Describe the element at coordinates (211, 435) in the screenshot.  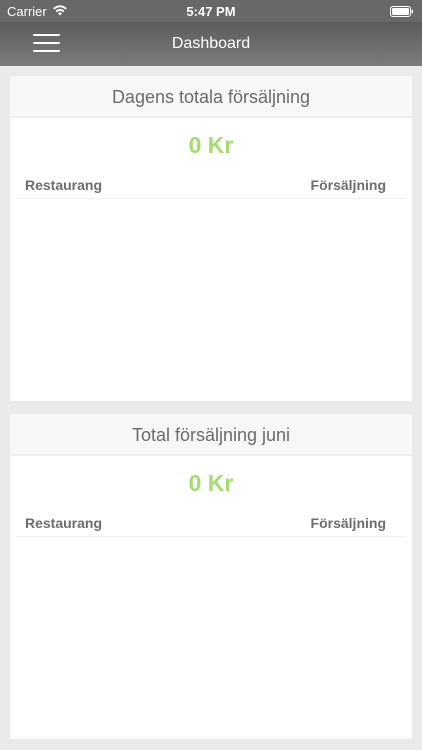
I see `card-title: Total försäljning juni` at that location.